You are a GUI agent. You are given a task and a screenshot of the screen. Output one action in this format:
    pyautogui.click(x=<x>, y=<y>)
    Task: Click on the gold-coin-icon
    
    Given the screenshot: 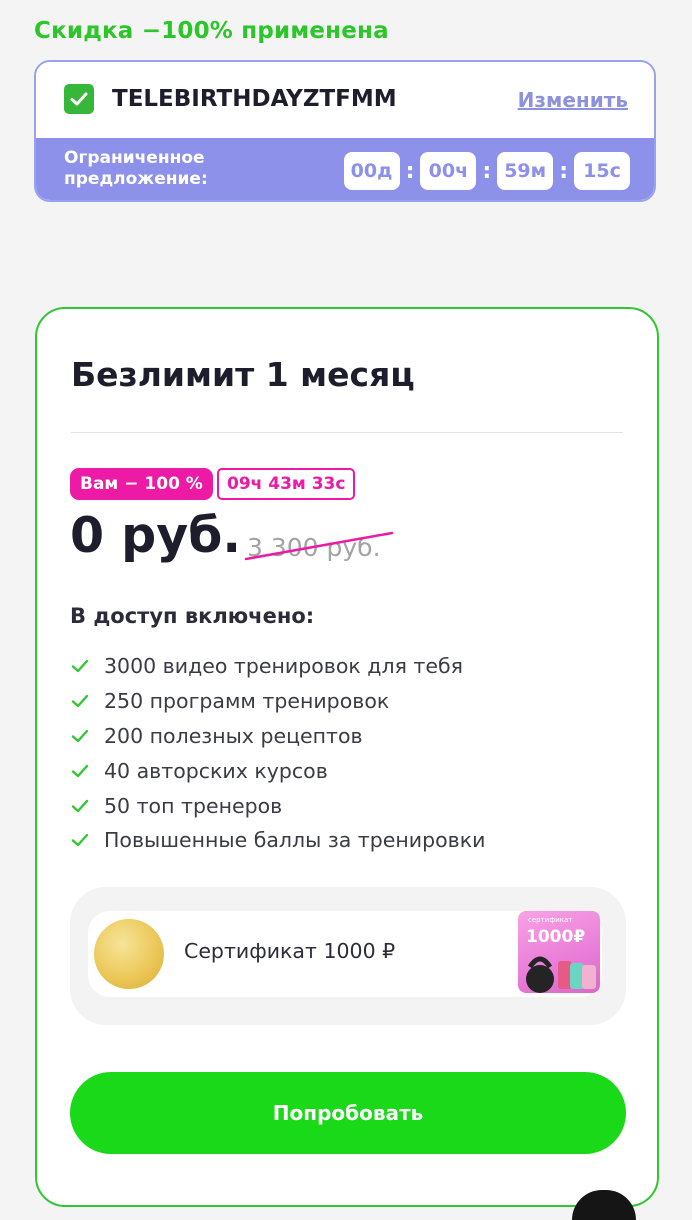 What is the action you would take?
    pyautogui.click(x=129, y=954)
    